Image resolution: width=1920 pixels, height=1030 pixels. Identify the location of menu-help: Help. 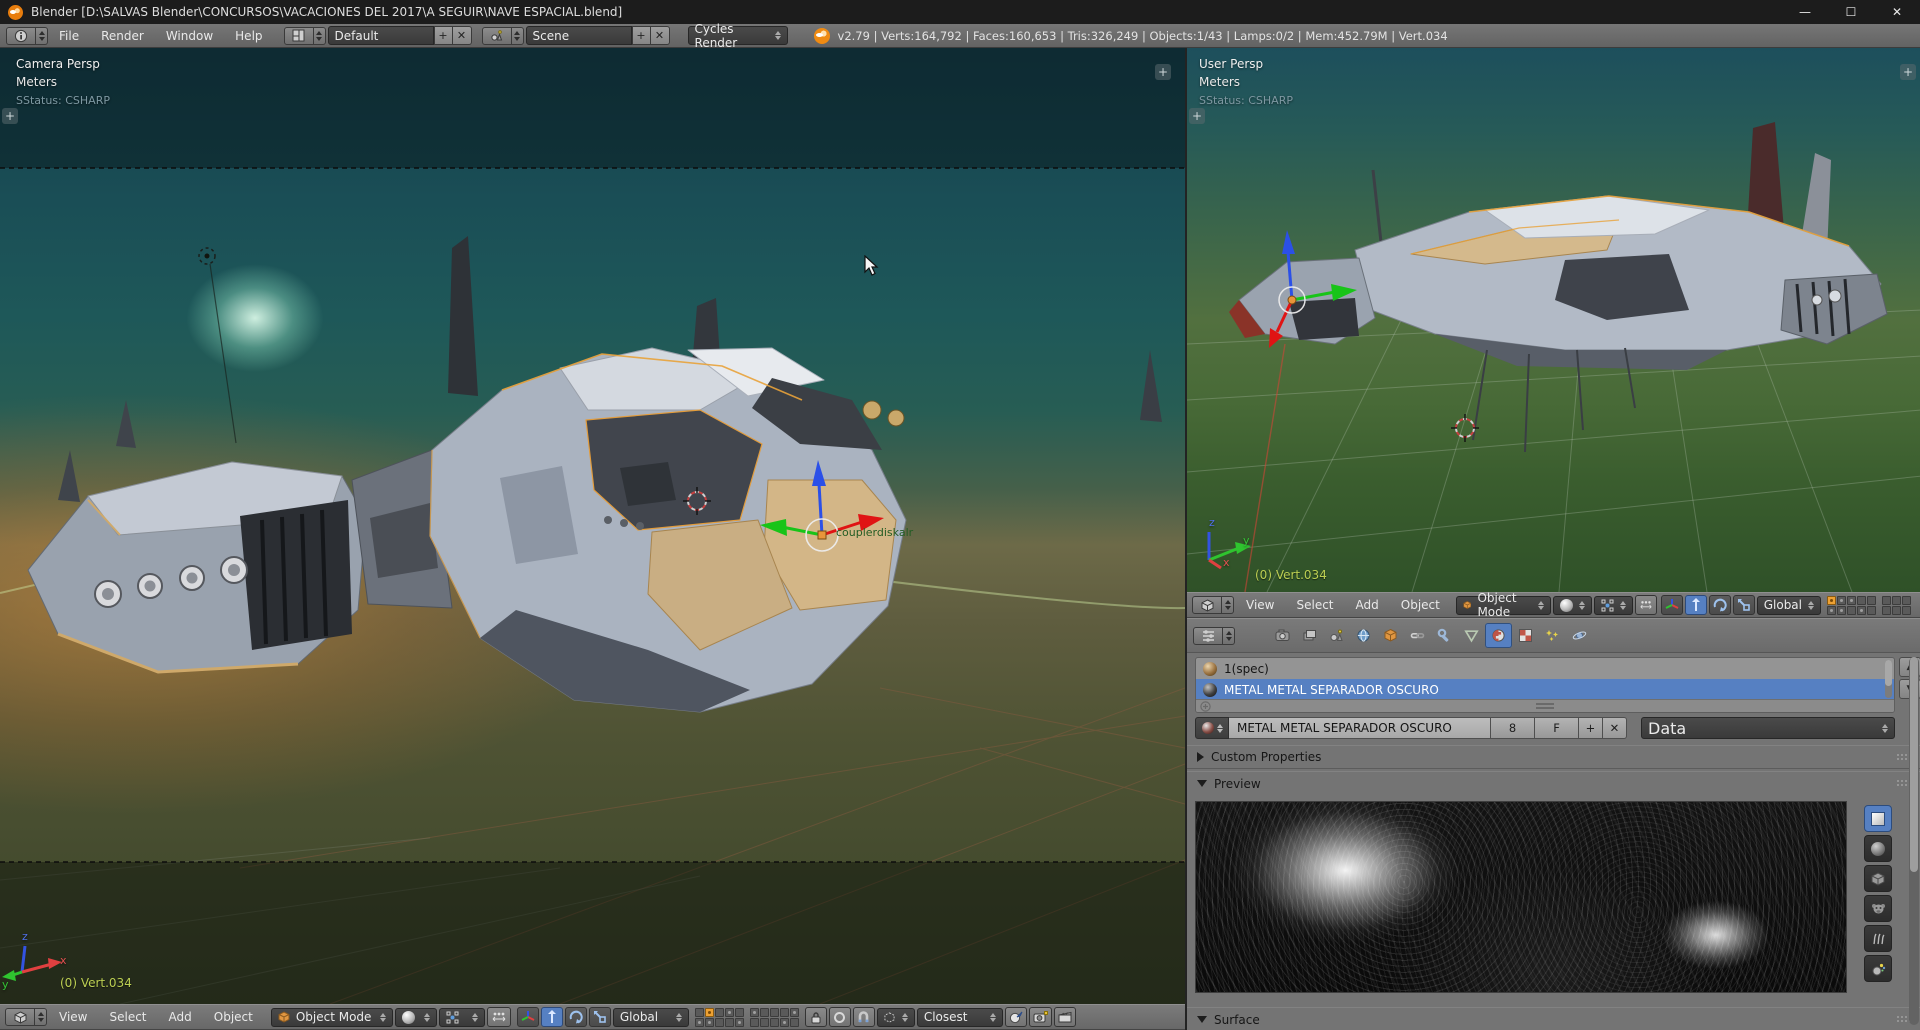
(248, 36).